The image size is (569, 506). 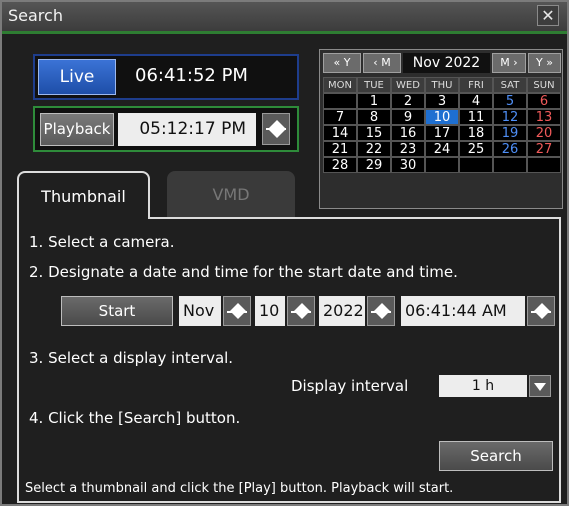 I want to click on live-time: 06:41:52 PM, so click(x=191, y=75).